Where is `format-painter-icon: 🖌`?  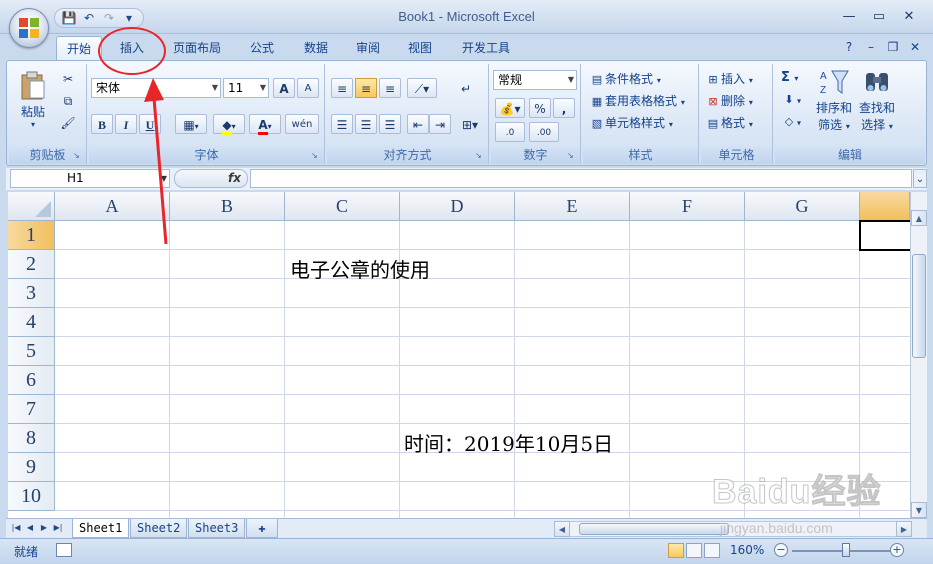
format-painter-icon: 🖌 is located at coordinates (68, 122).